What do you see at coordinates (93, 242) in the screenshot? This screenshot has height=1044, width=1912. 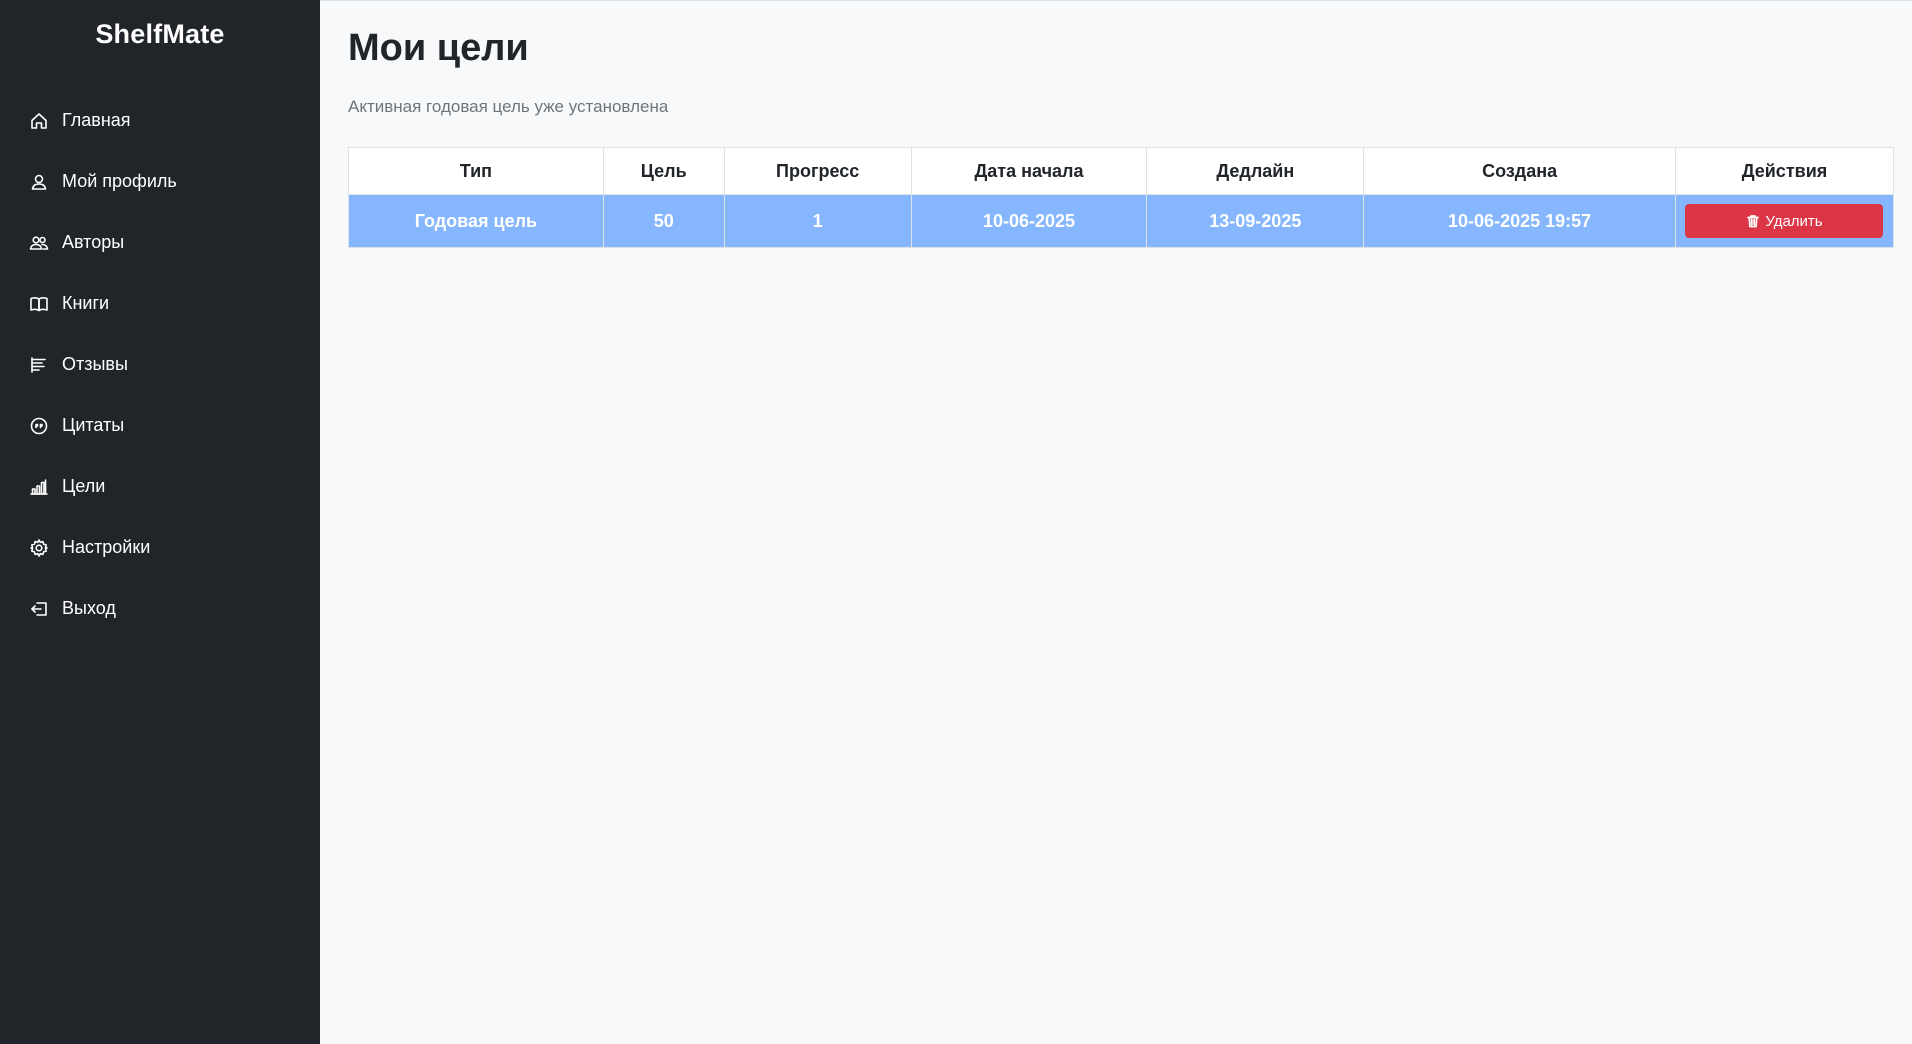 I see `sidebar-item-label: Авторы` at bounding box center [93, 242].